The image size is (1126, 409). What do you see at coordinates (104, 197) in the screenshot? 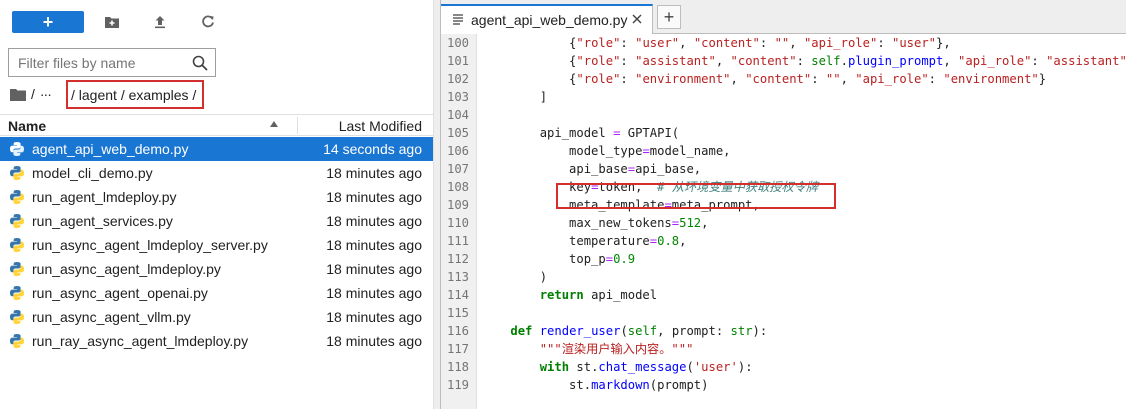
I see `file-name: run_agent_lmdeploy.py` at bounding box center [104, 197].